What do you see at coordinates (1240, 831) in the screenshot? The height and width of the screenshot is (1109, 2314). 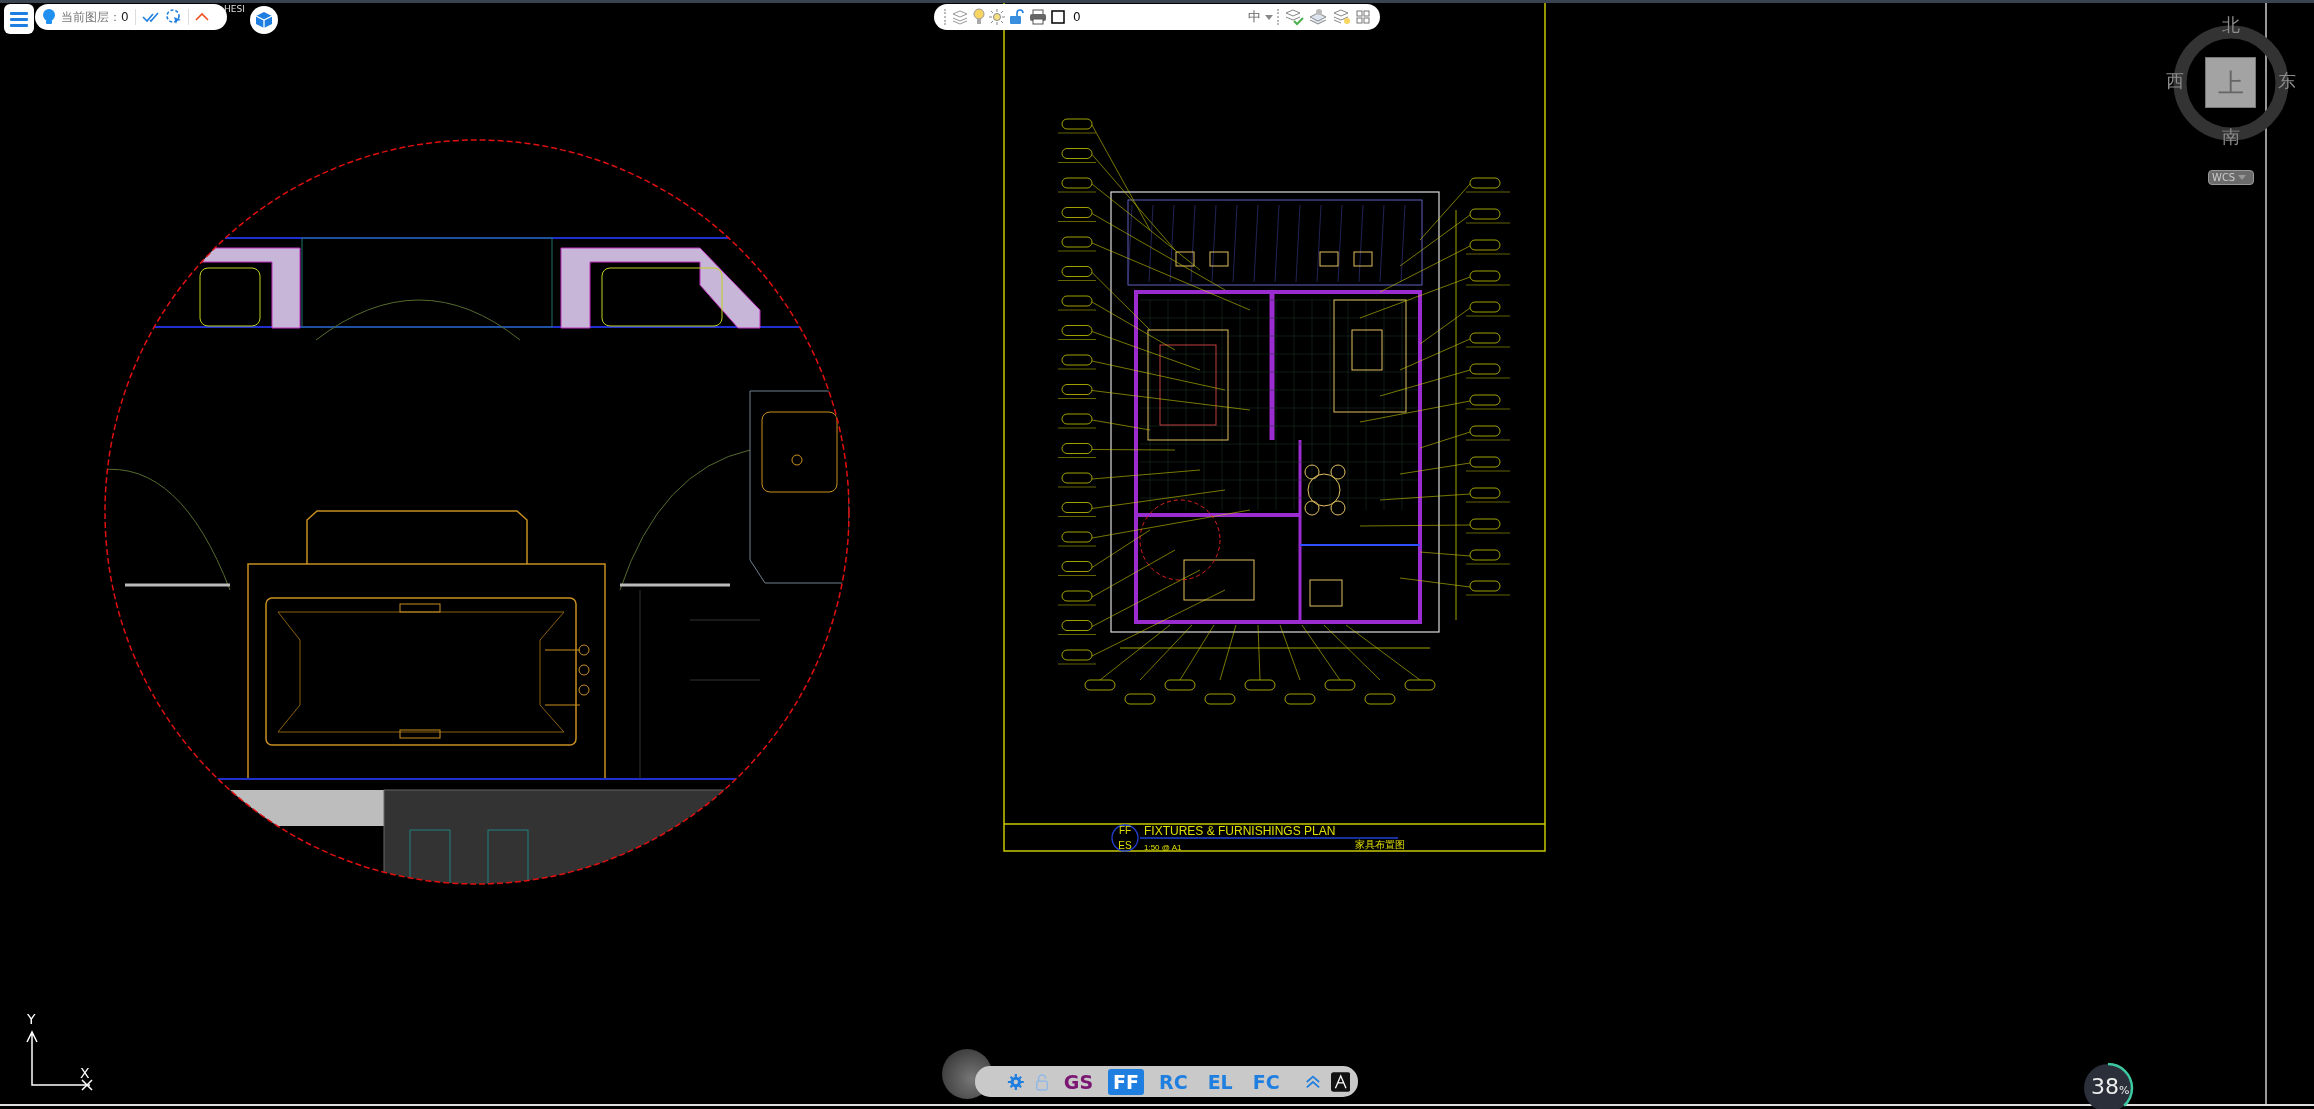 I see `drawing-title: FIXTURES & FURNISHINGS PLAN` at bounding box center [1240, 831].